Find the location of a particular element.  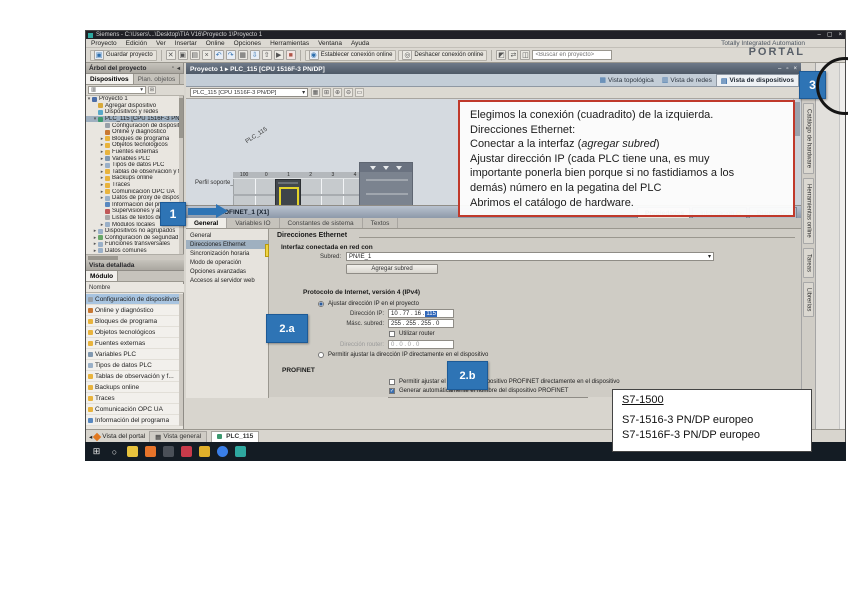

save-project-button: ▣ Guardar proyecto is located at coordinates (123, 55).